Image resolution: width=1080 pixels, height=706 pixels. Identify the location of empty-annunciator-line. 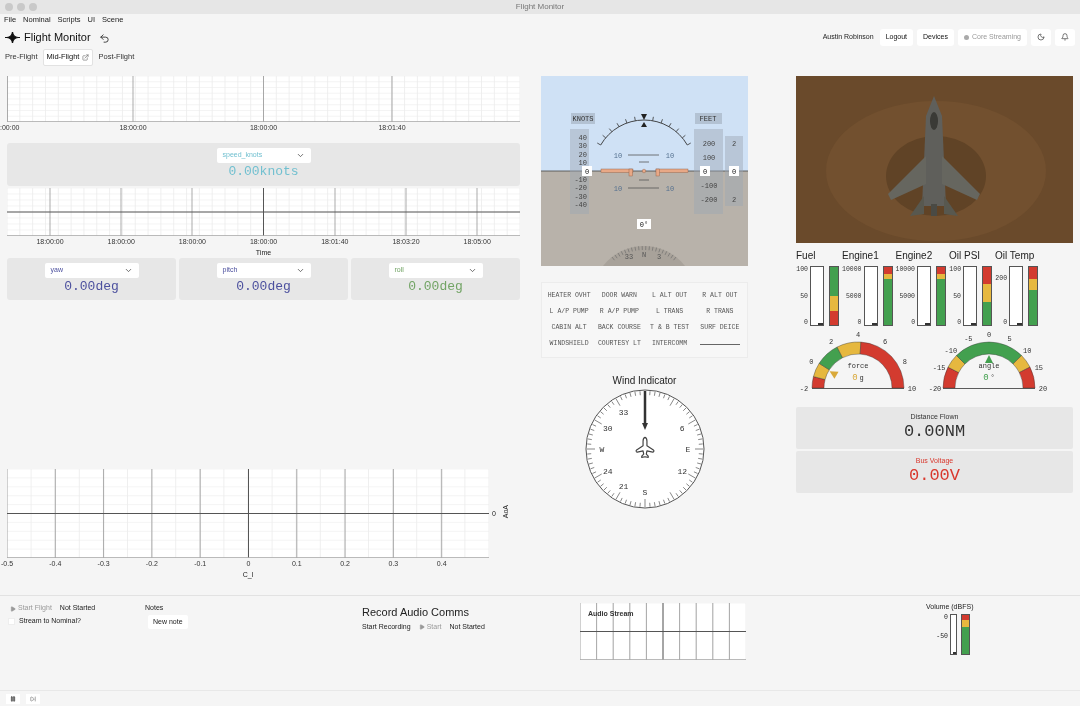
(719, 344).